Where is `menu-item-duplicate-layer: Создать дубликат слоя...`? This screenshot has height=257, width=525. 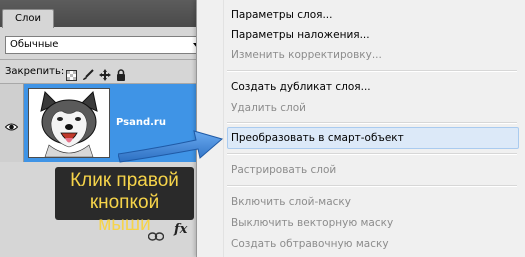 menu-item-duplicate-layer: Создать дубликат слоя... is located at coordinates (301, 87).